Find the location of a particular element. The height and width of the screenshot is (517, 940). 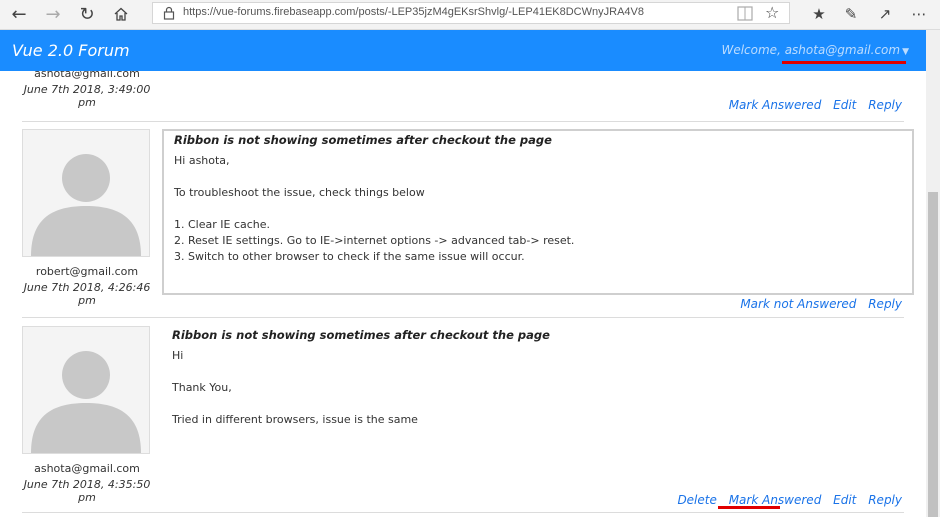

forward-icon: → is located at coordinates (53, 14).